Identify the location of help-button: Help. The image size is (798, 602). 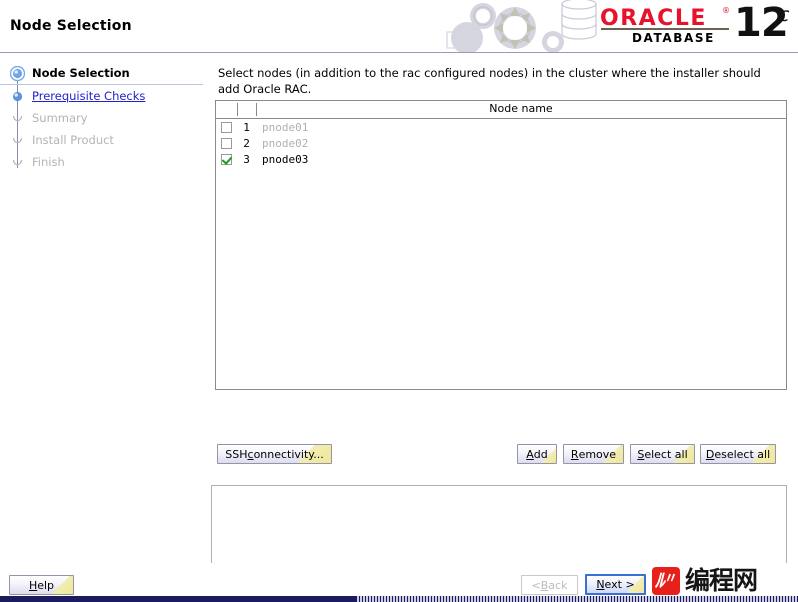
(41, 585).